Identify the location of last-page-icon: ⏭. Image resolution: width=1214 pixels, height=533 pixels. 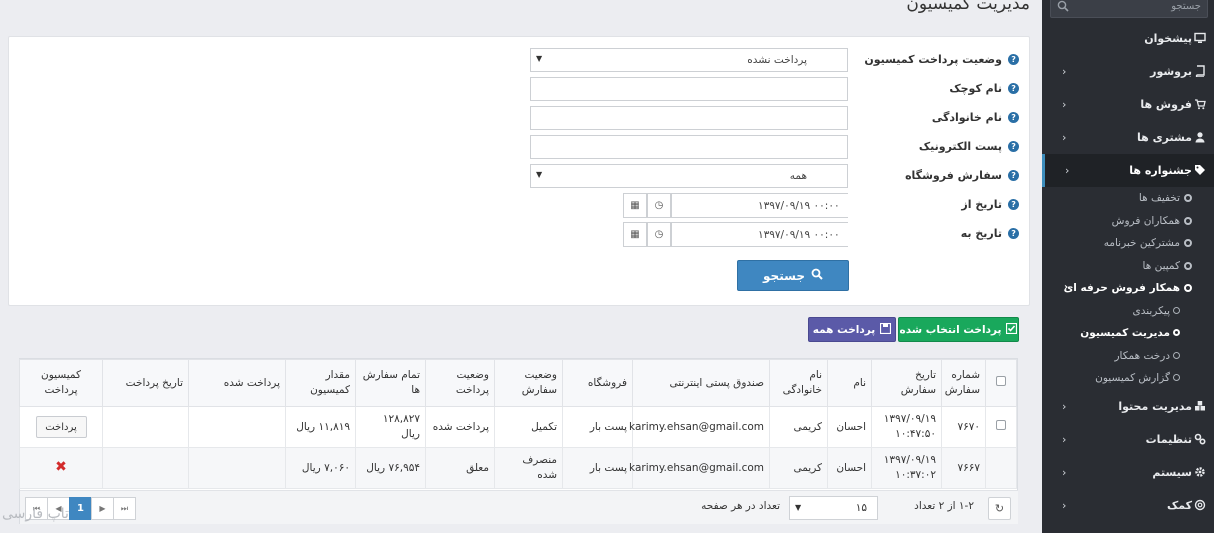
(124, 508).